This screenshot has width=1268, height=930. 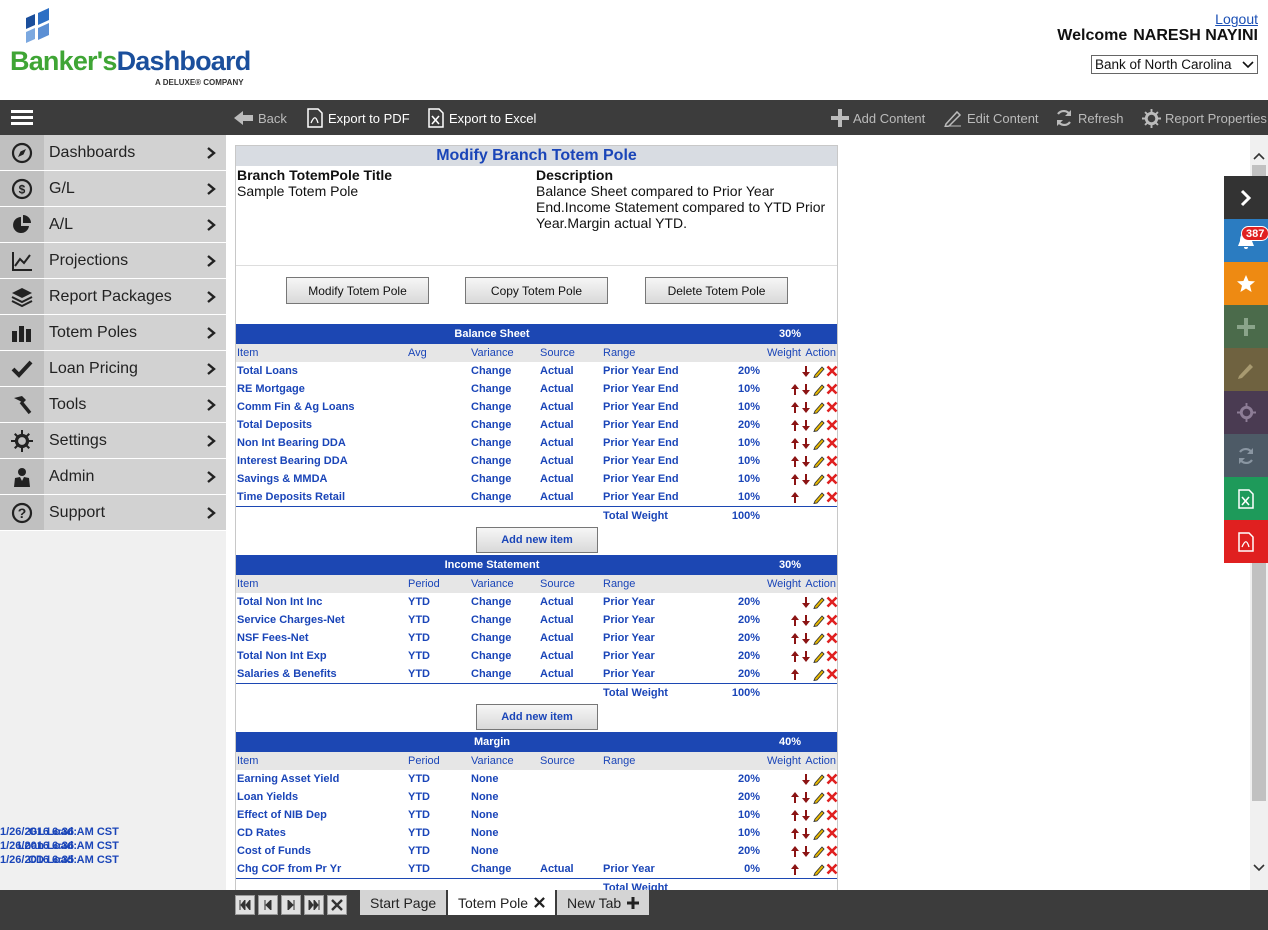 What do you see at coordinates (481, 118) in the screenshot?
I see `export-excel-button: Export to Excel` at bounding box center [481, 118].